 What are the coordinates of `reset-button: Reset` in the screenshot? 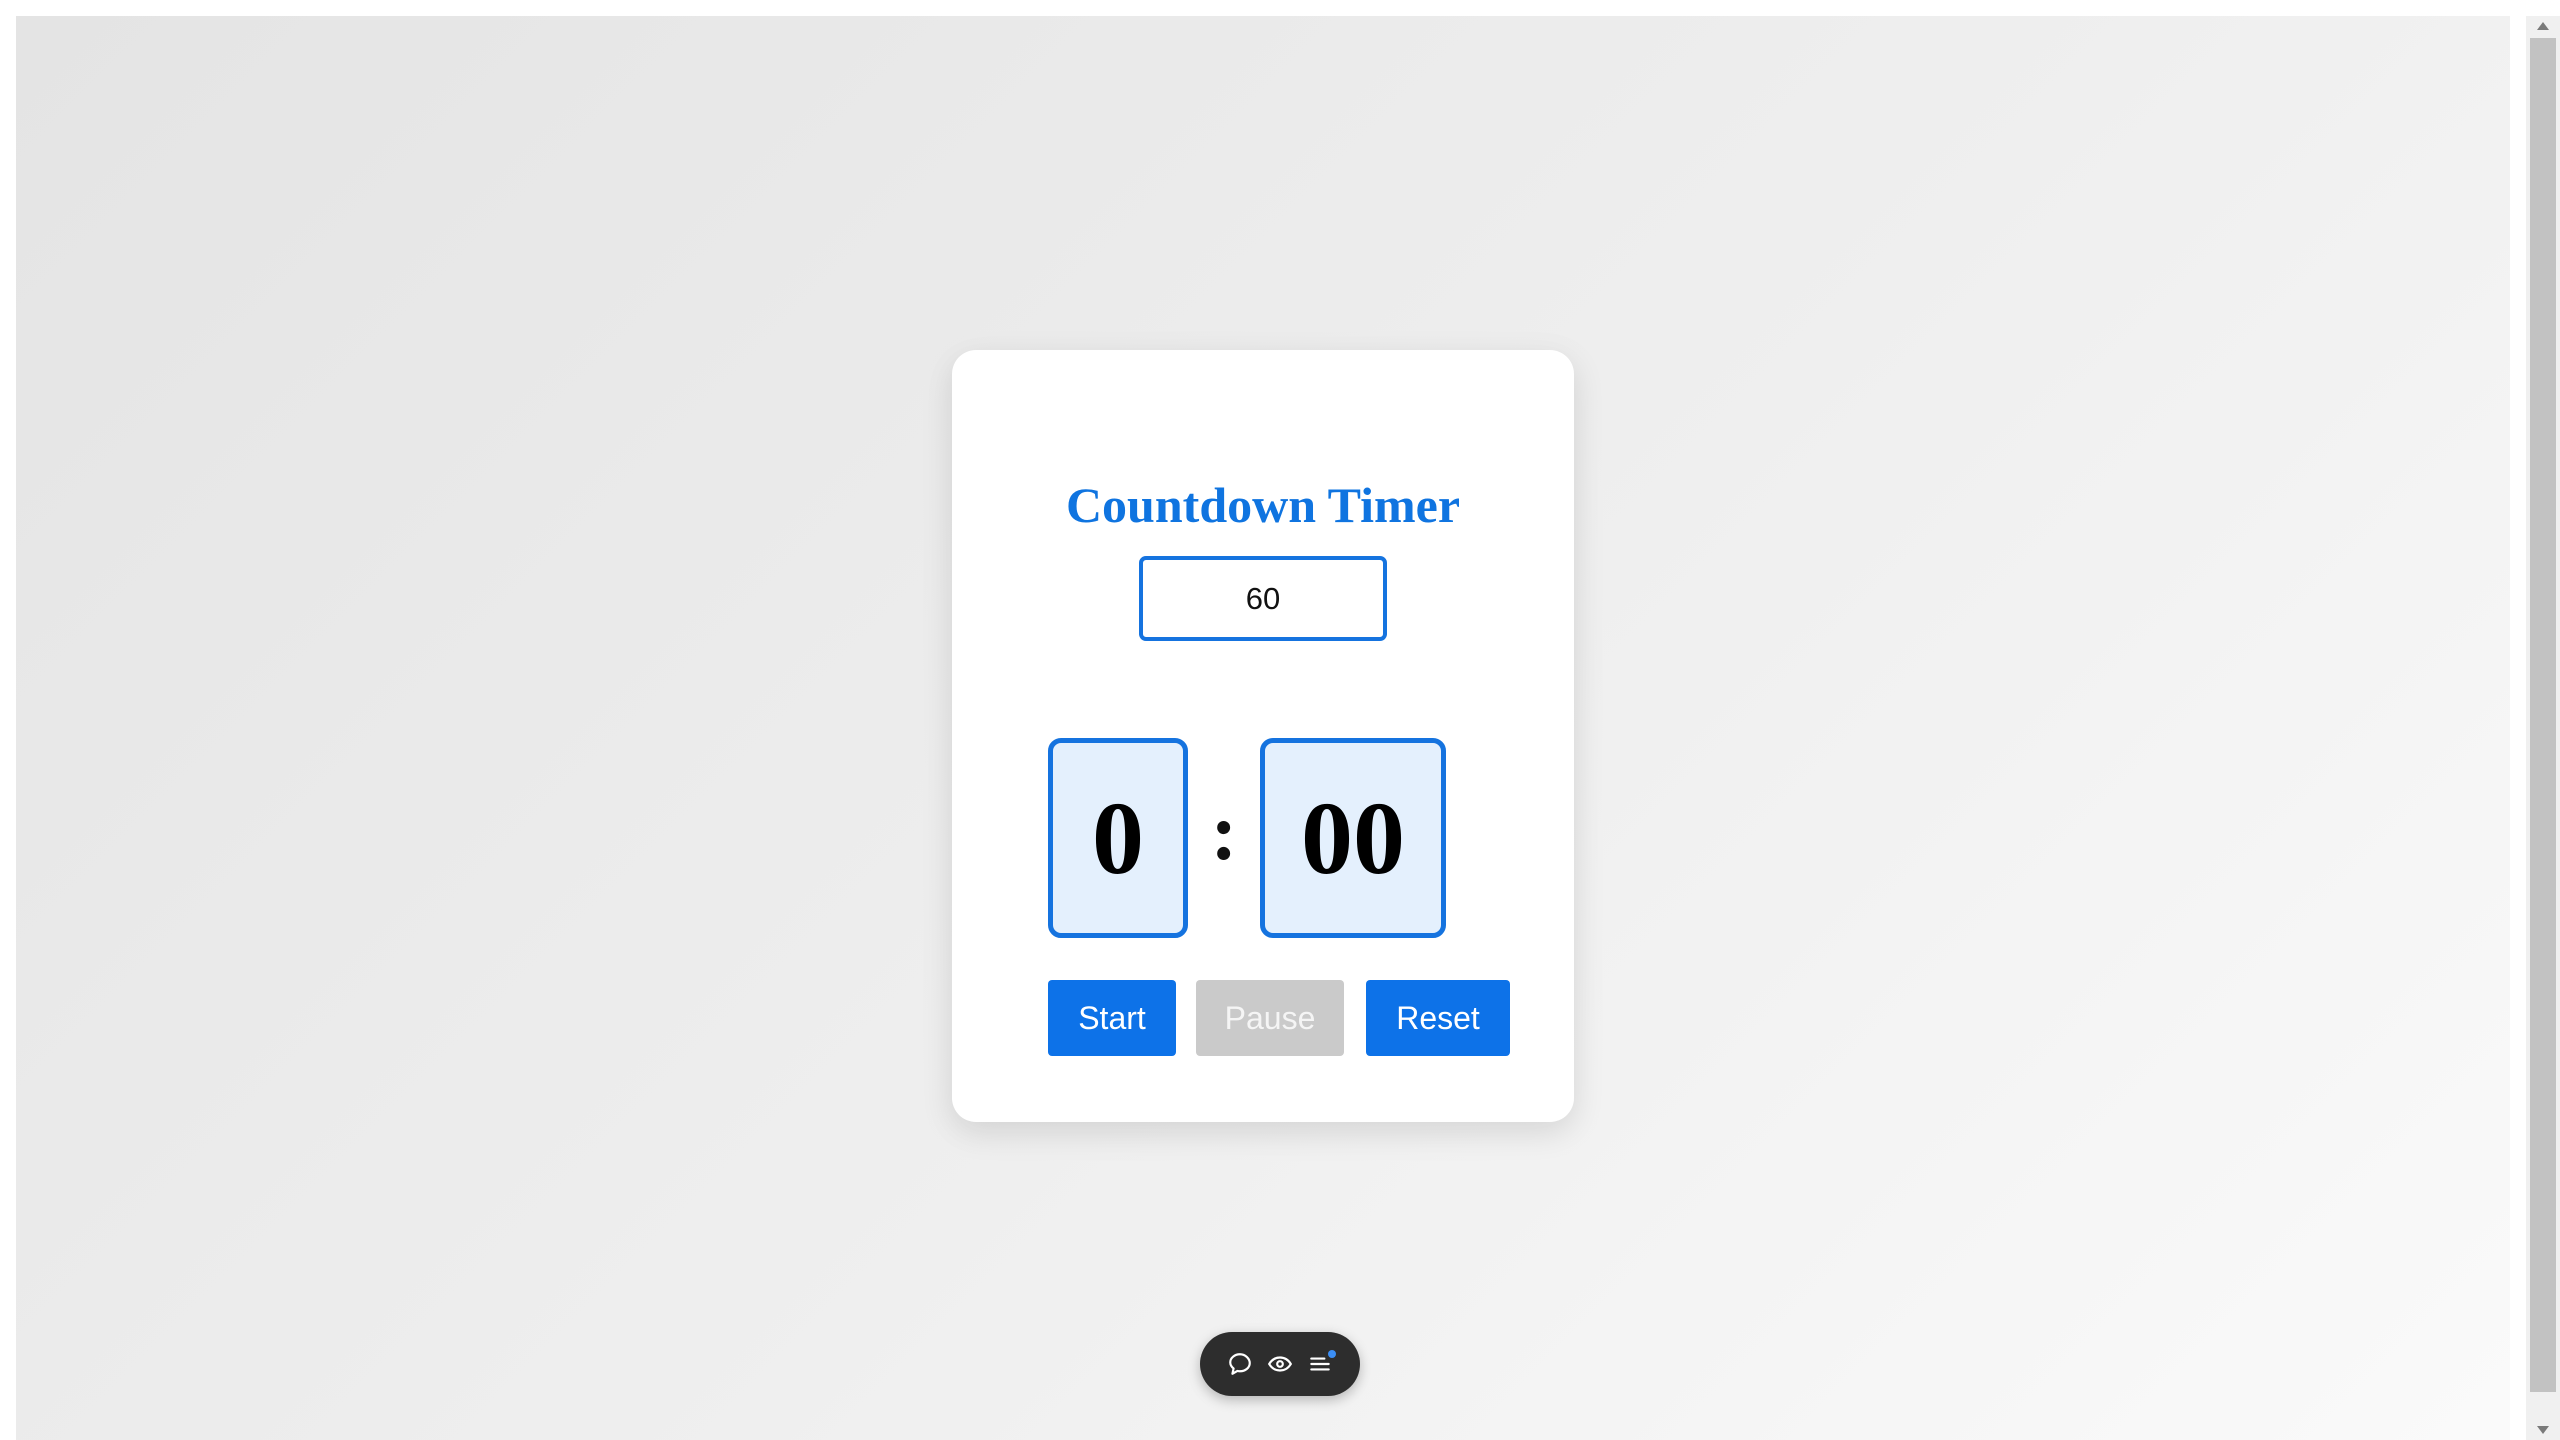 It's located at (1438, 1018).